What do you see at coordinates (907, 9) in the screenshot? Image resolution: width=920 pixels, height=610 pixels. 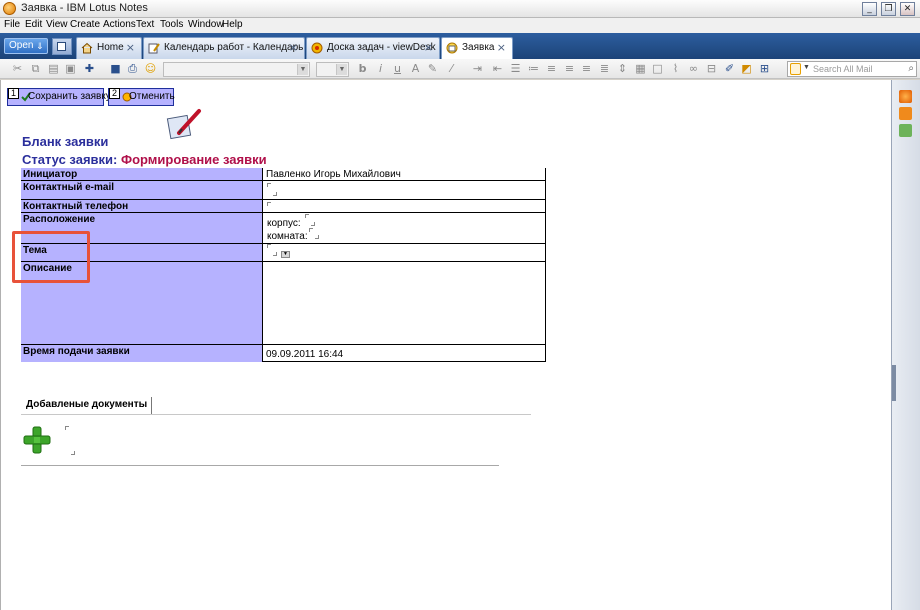 I see `close-window-button: ✕` at bounding box center [907, 9].